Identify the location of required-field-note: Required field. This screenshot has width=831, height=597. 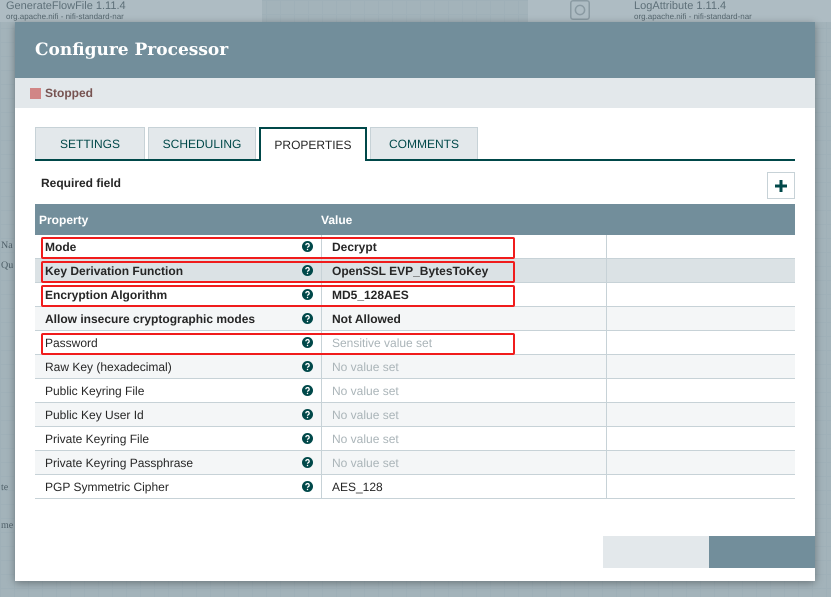
(81, 183).